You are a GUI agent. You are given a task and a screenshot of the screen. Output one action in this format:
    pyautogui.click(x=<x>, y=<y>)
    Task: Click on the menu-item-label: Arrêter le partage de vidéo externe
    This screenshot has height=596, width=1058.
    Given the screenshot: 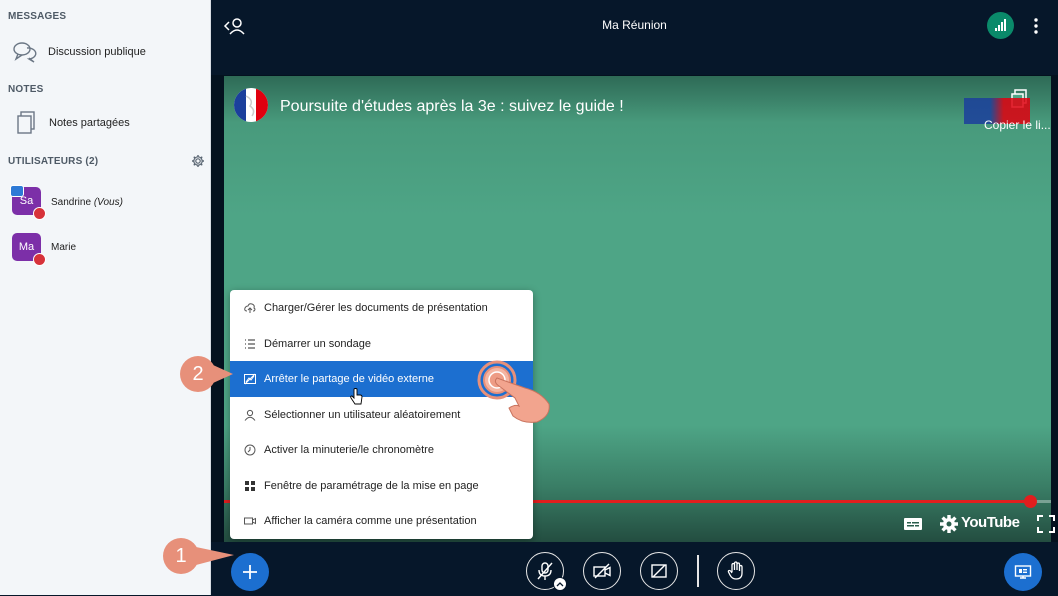 What is the action you would take?
    pyautogui.click(x=349, y=379)
    